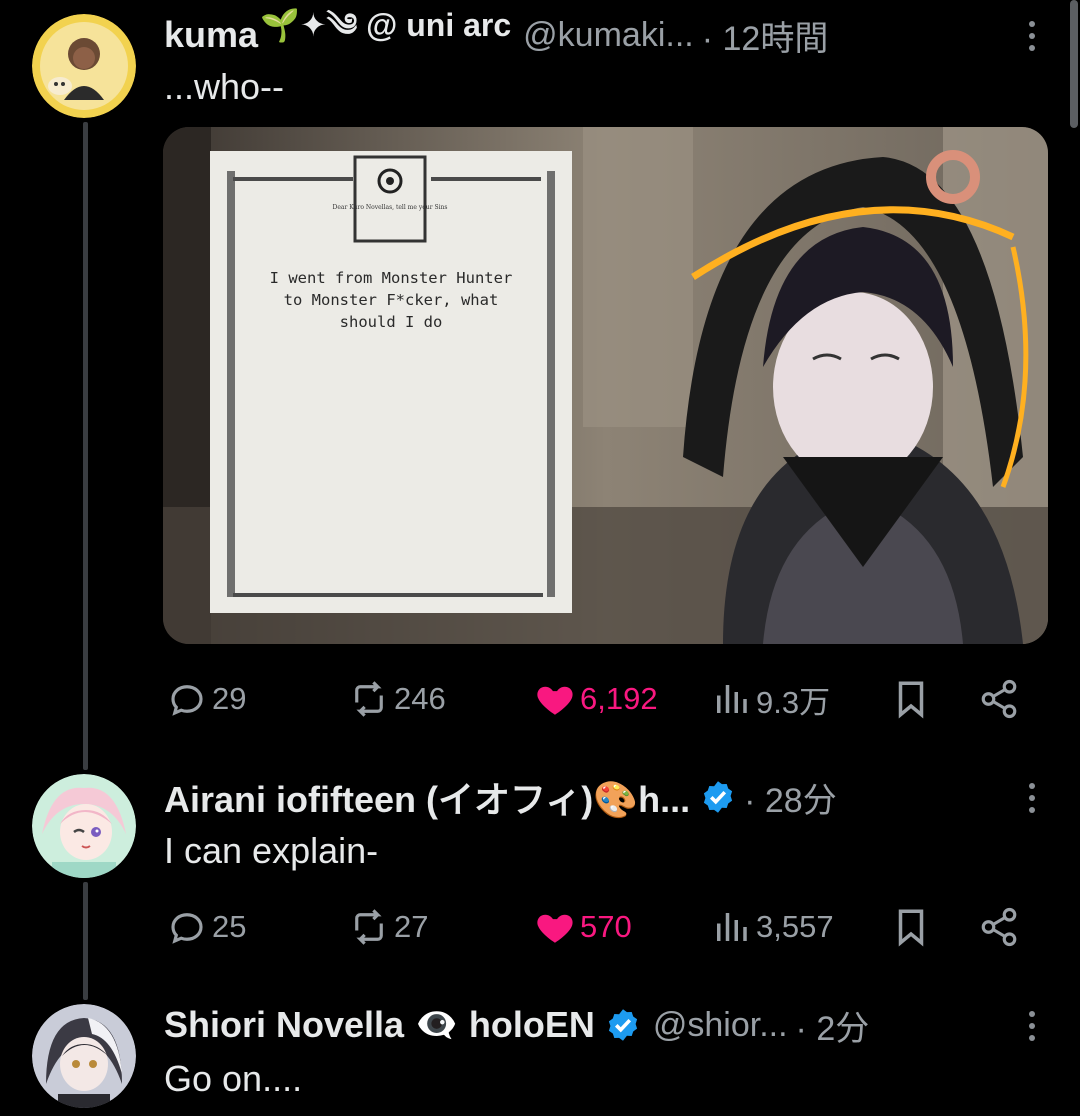 The width and height of the screenshot is (1080, 1116). What do you see at coordinates (391, 278) in the screenshot?
I see `letter-text-line: I went from Monster Hunter` at bounding box center [391, 278].